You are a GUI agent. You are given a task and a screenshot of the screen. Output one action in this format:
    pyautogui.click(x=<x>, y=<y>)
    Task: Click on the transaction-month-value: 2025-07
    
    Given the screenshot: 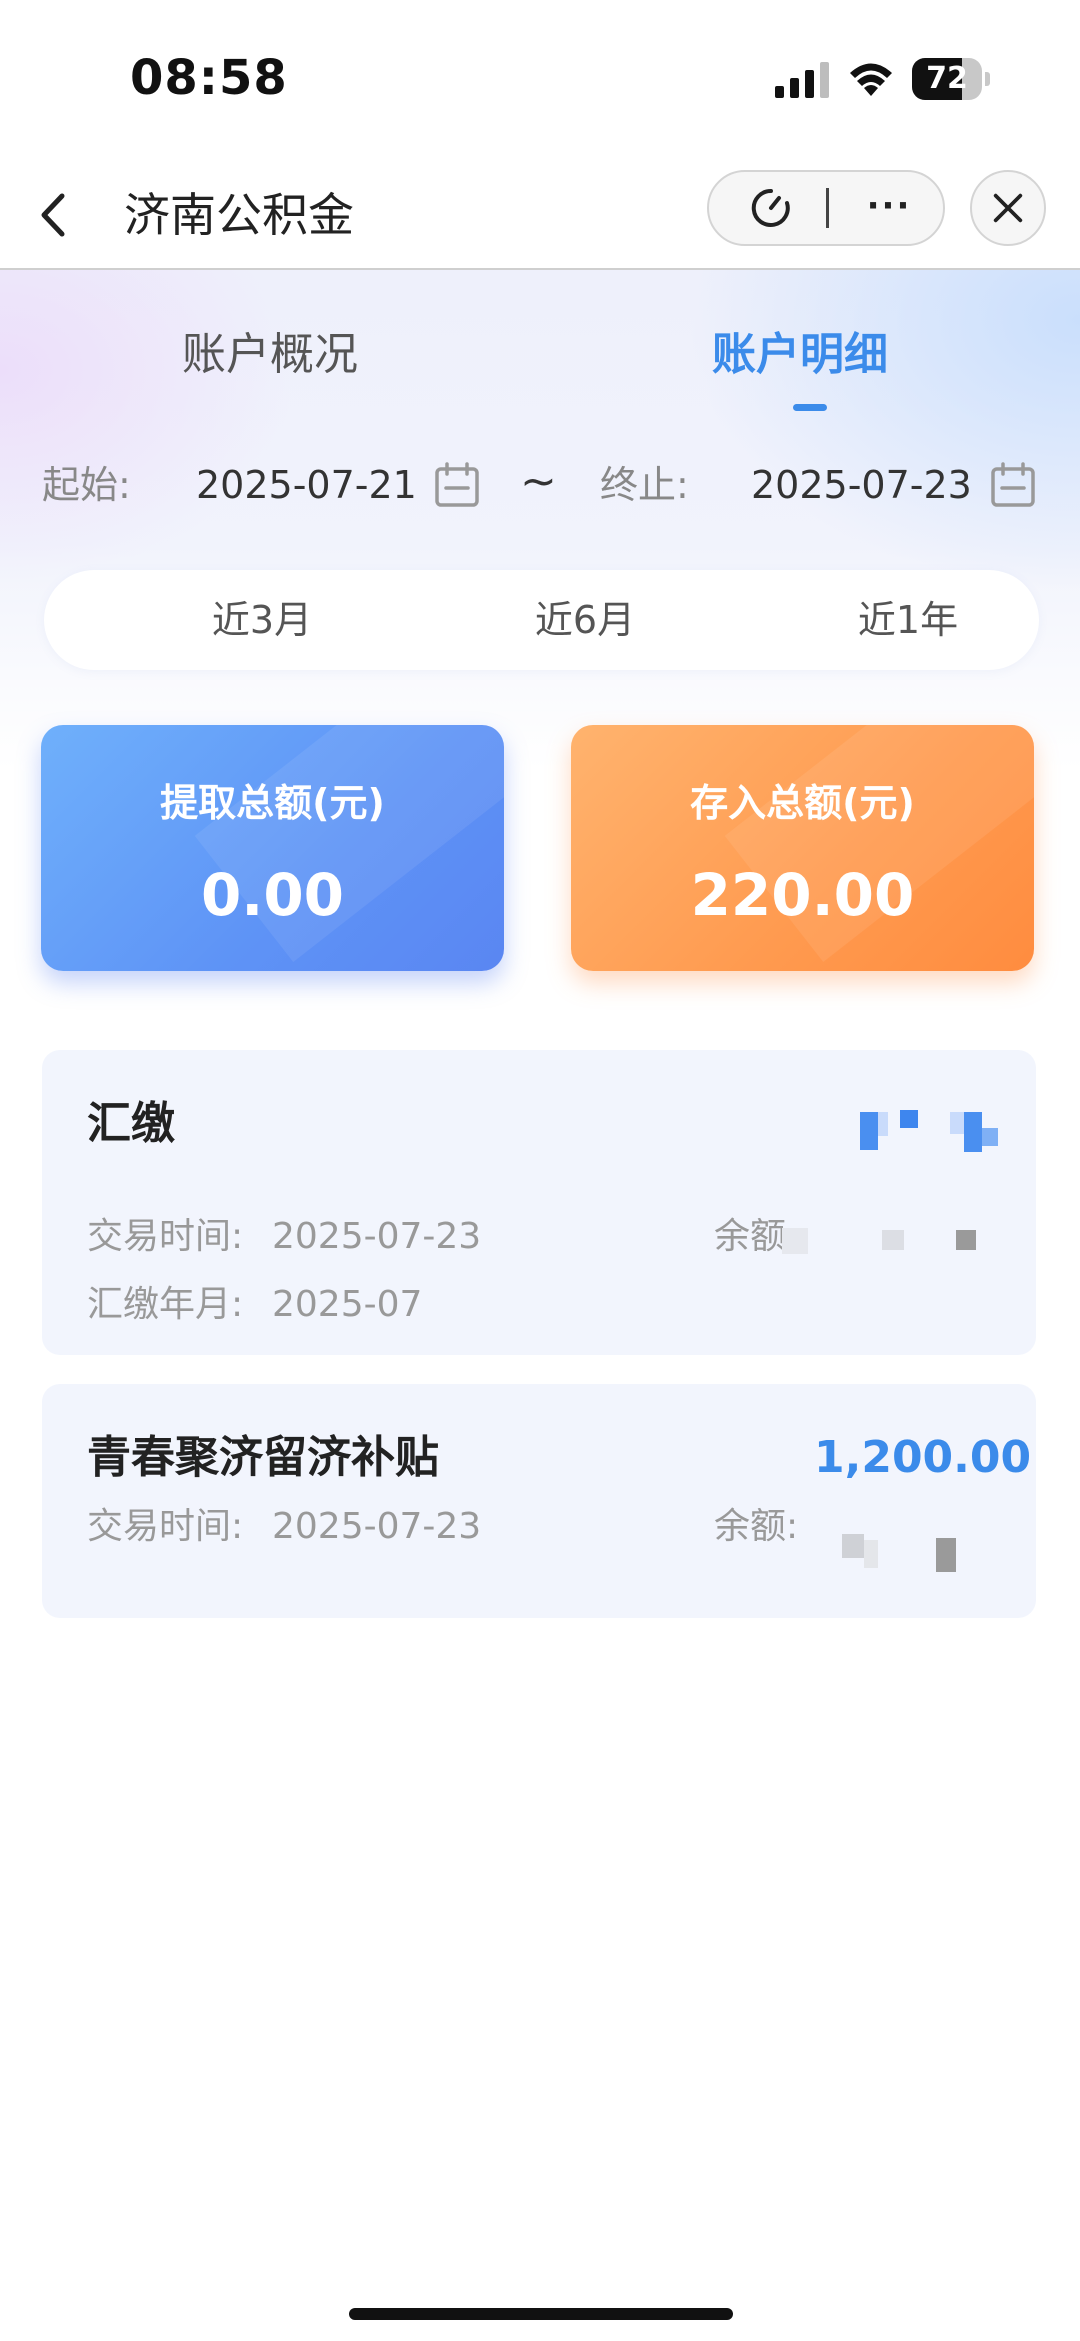 What is the action you would take?
    pyautogui.click(x=347, y=1304)
    